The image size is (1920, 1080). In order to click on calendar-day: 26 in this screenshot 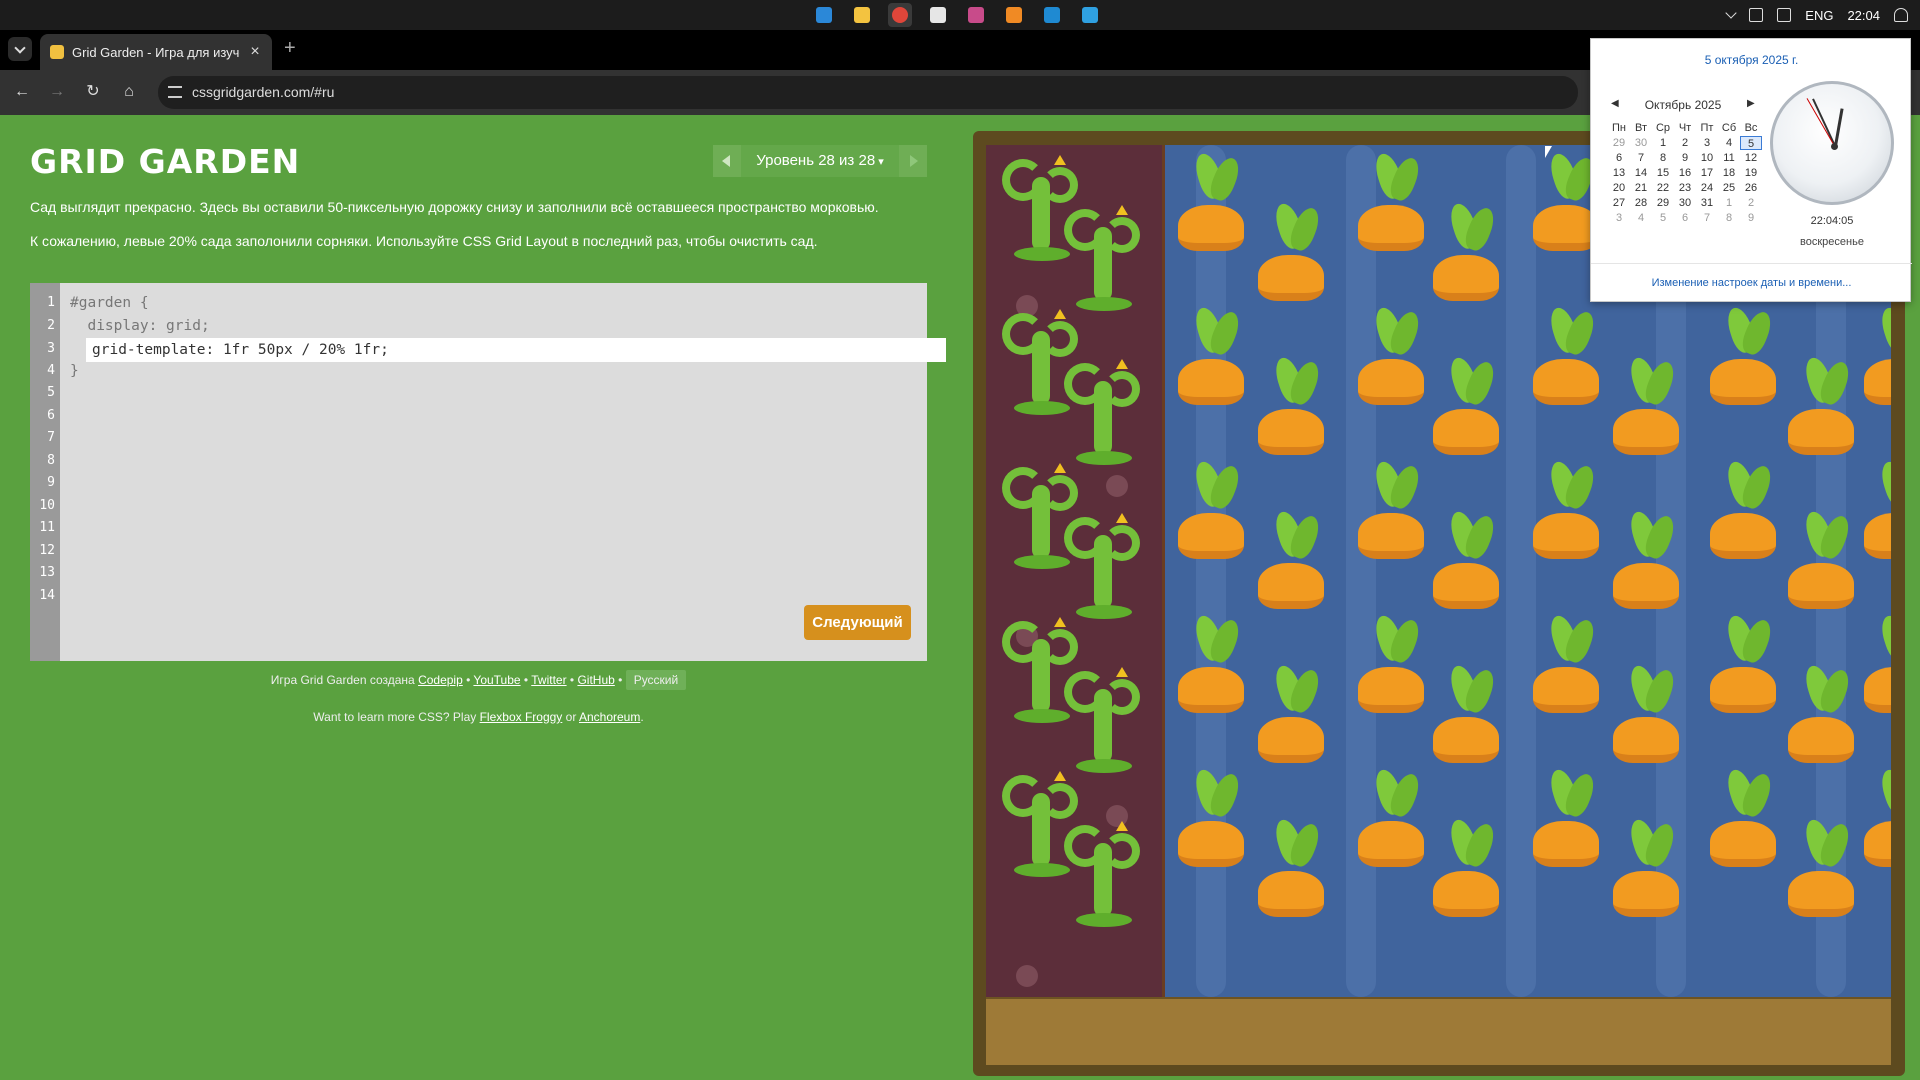, I will do `click(1751, 188)`.